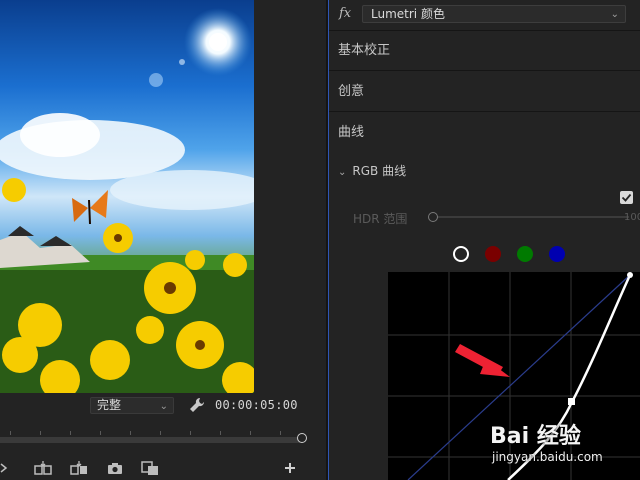 This screenshot has width=640, height=480. I want to click on fx-icon: fx, so click(345, 13).